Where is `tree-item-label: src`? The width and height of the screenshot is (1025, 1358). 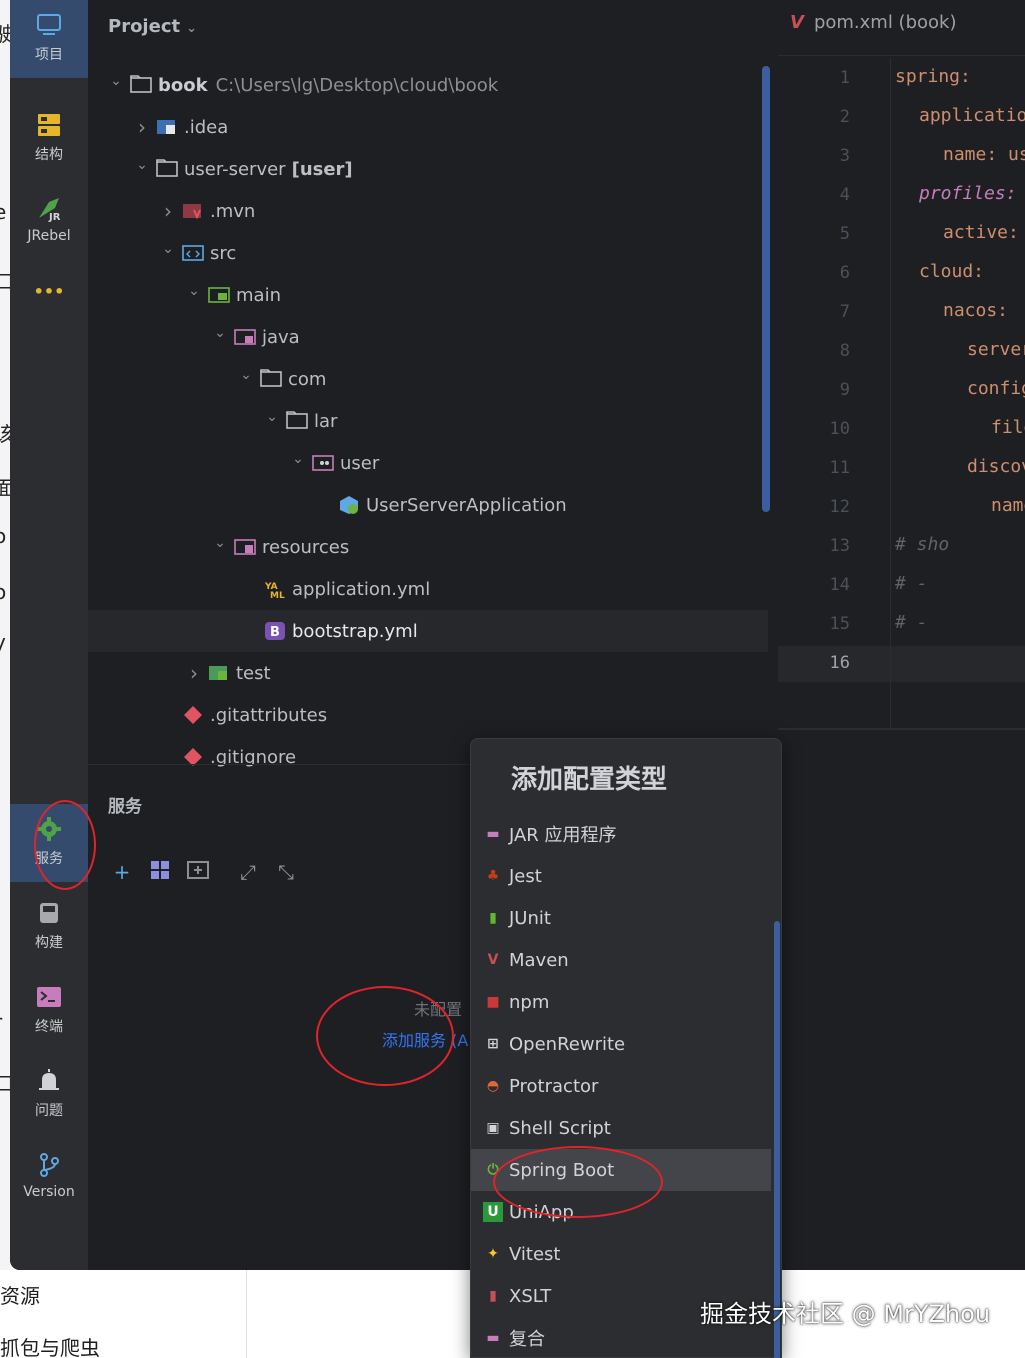
tree-item-label: src is located at coordinates (223, 253).